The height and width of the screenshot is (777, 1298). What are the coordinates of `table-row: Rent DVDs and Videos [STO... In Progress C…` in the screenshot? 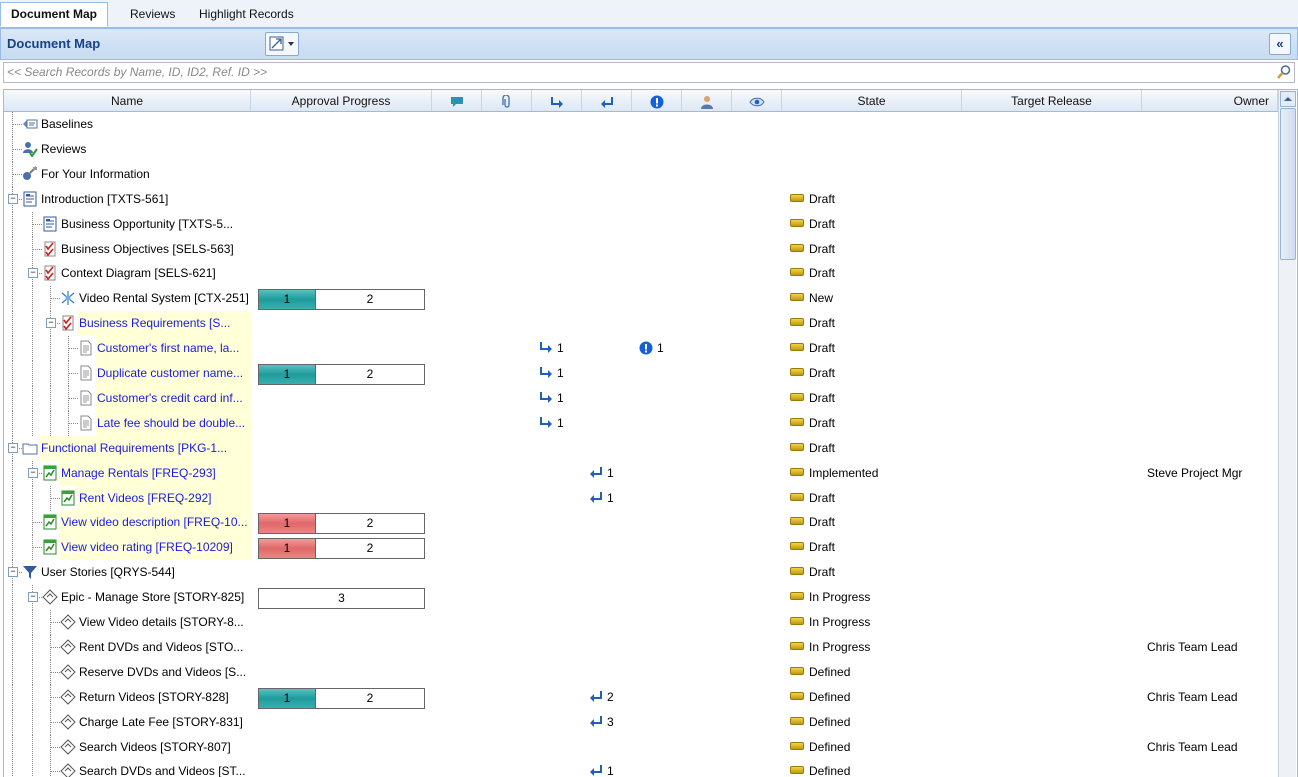 It's located at (641, 647).